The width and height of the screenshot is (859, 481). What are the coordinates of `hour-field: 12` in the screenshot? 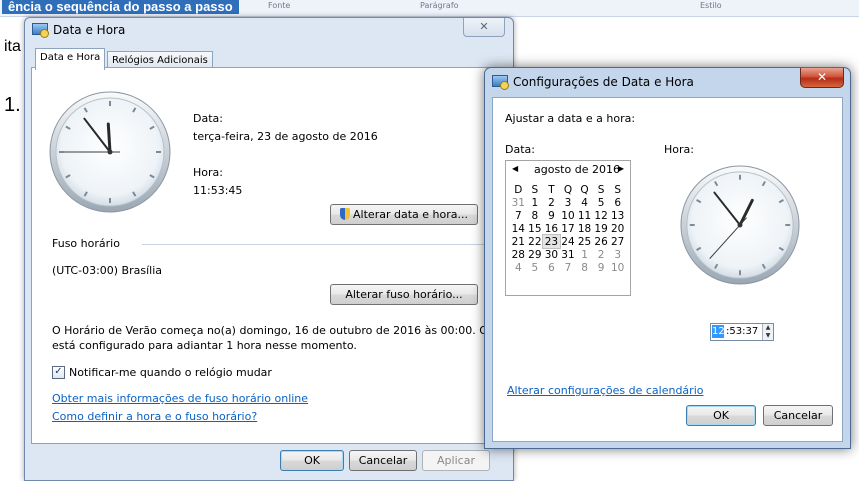 It's located at (718, 331).